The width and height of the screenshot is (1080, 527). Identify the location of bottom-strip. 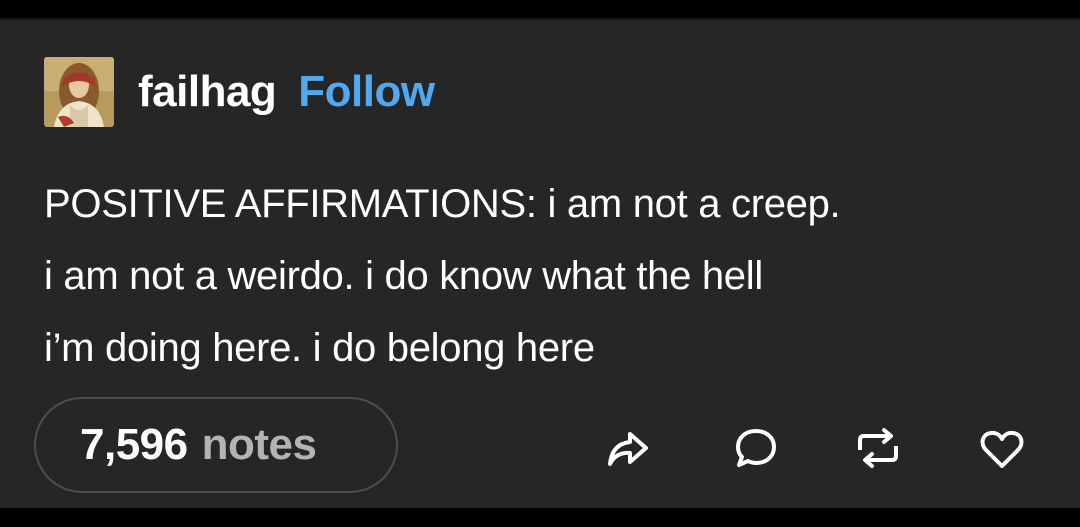
(540, 517).